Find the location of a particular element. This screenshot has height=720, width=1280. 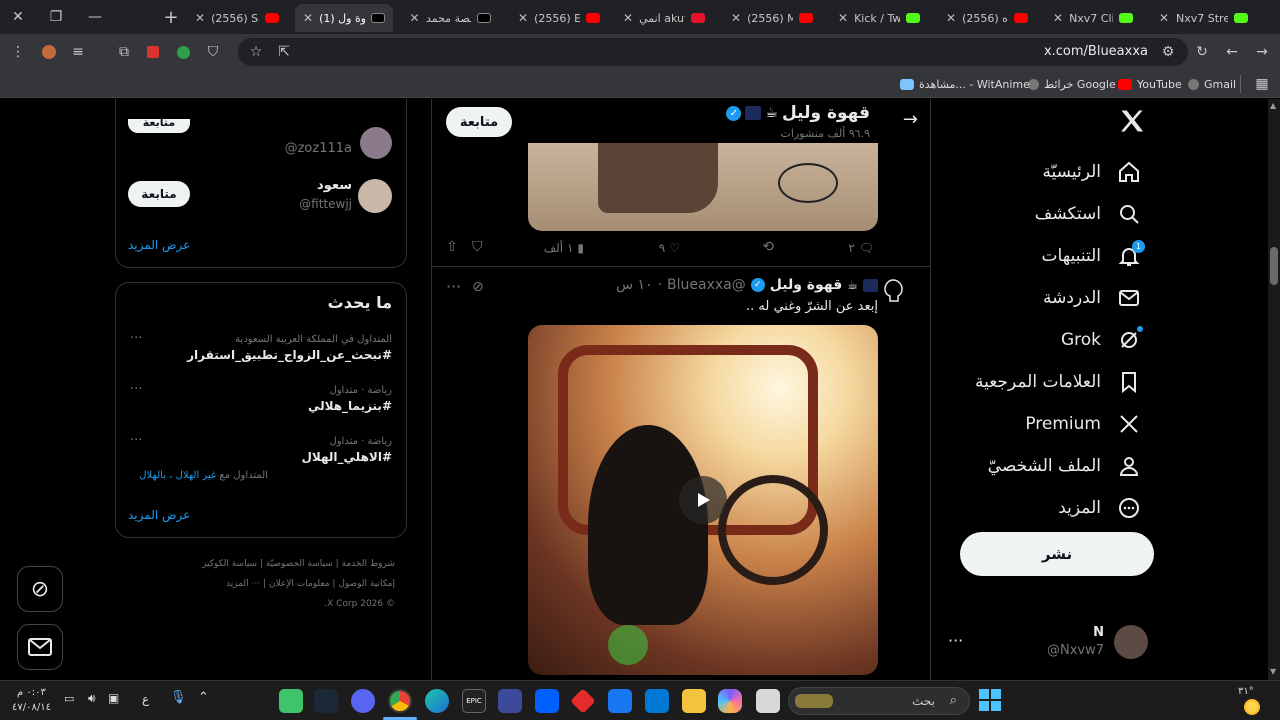

media-control-icon: ≡ is located at coordinates (78, 52).